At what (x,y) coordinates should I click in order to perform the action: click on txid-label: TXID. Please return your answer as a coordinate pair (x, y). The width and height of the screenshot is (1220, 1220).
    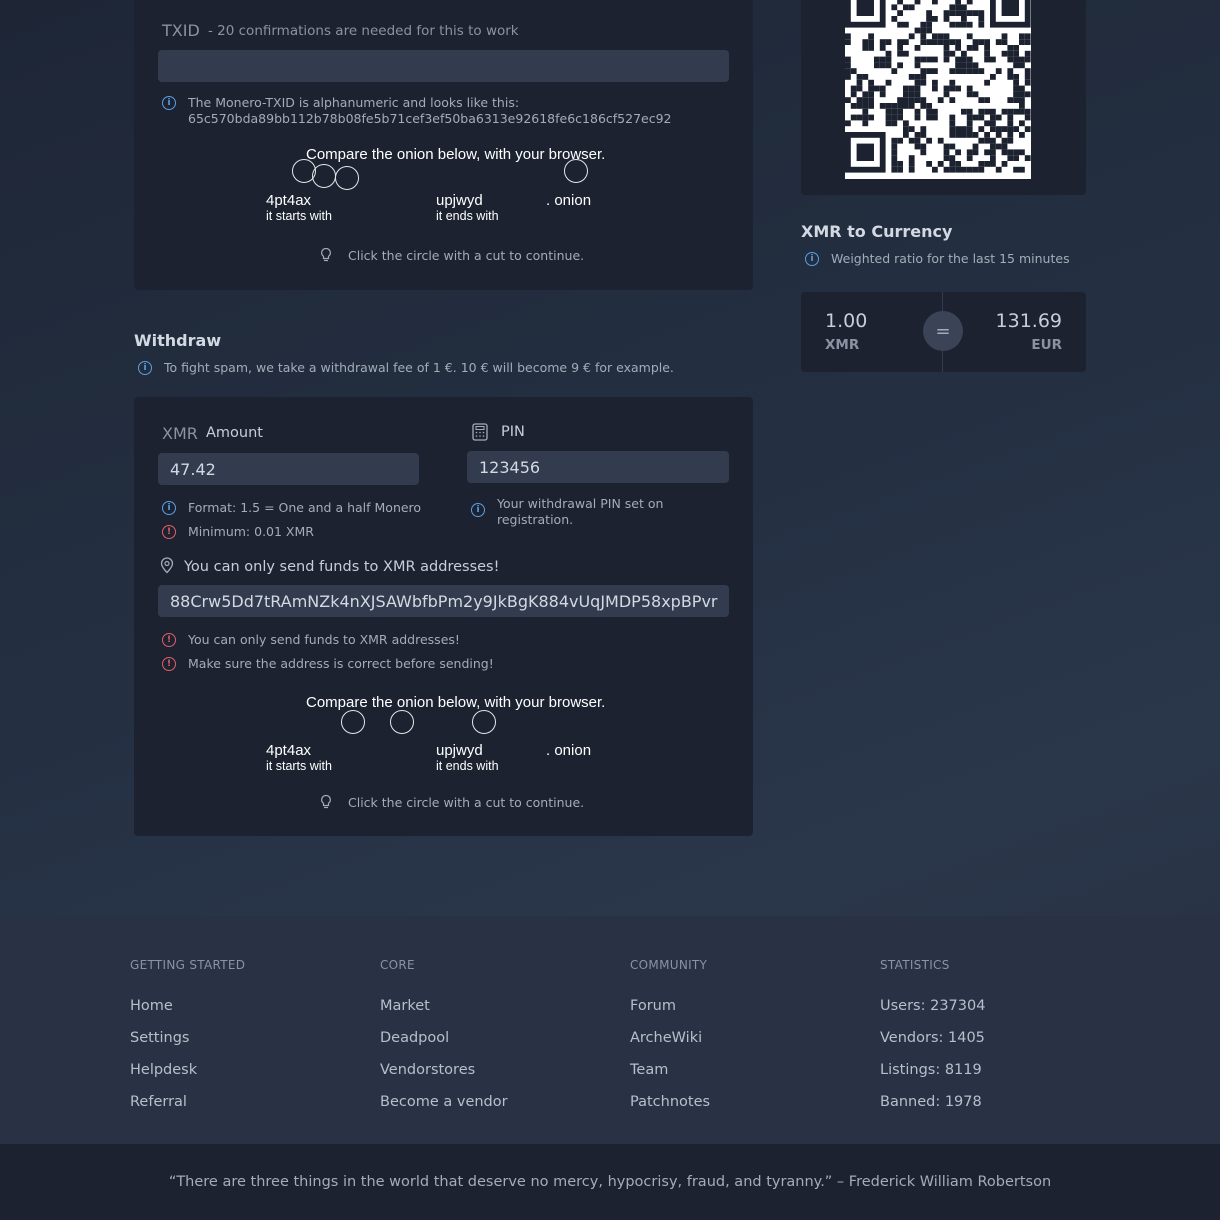
    Looking at the image, I should click on (181, 30).